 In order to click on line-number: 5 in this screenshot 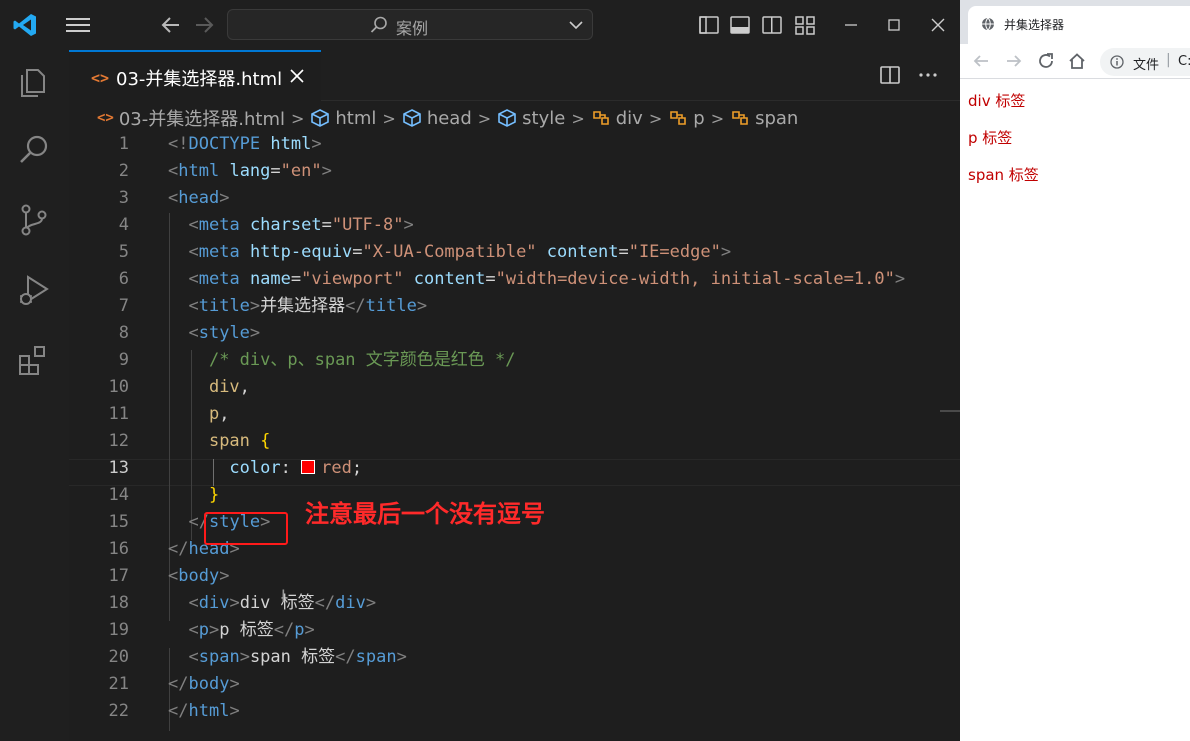, I will do `click(123, 252)`.